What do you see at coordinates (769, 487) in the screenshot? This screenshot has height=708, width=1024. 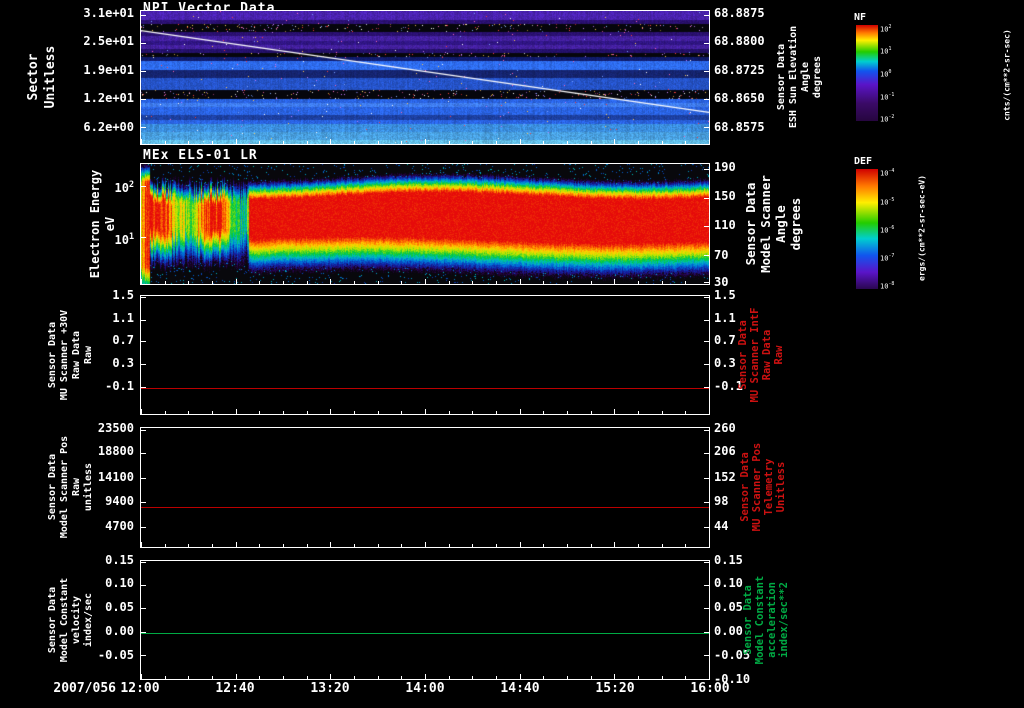 I see `axis-label-line: Telemetry` at bounding box center [769, 487].